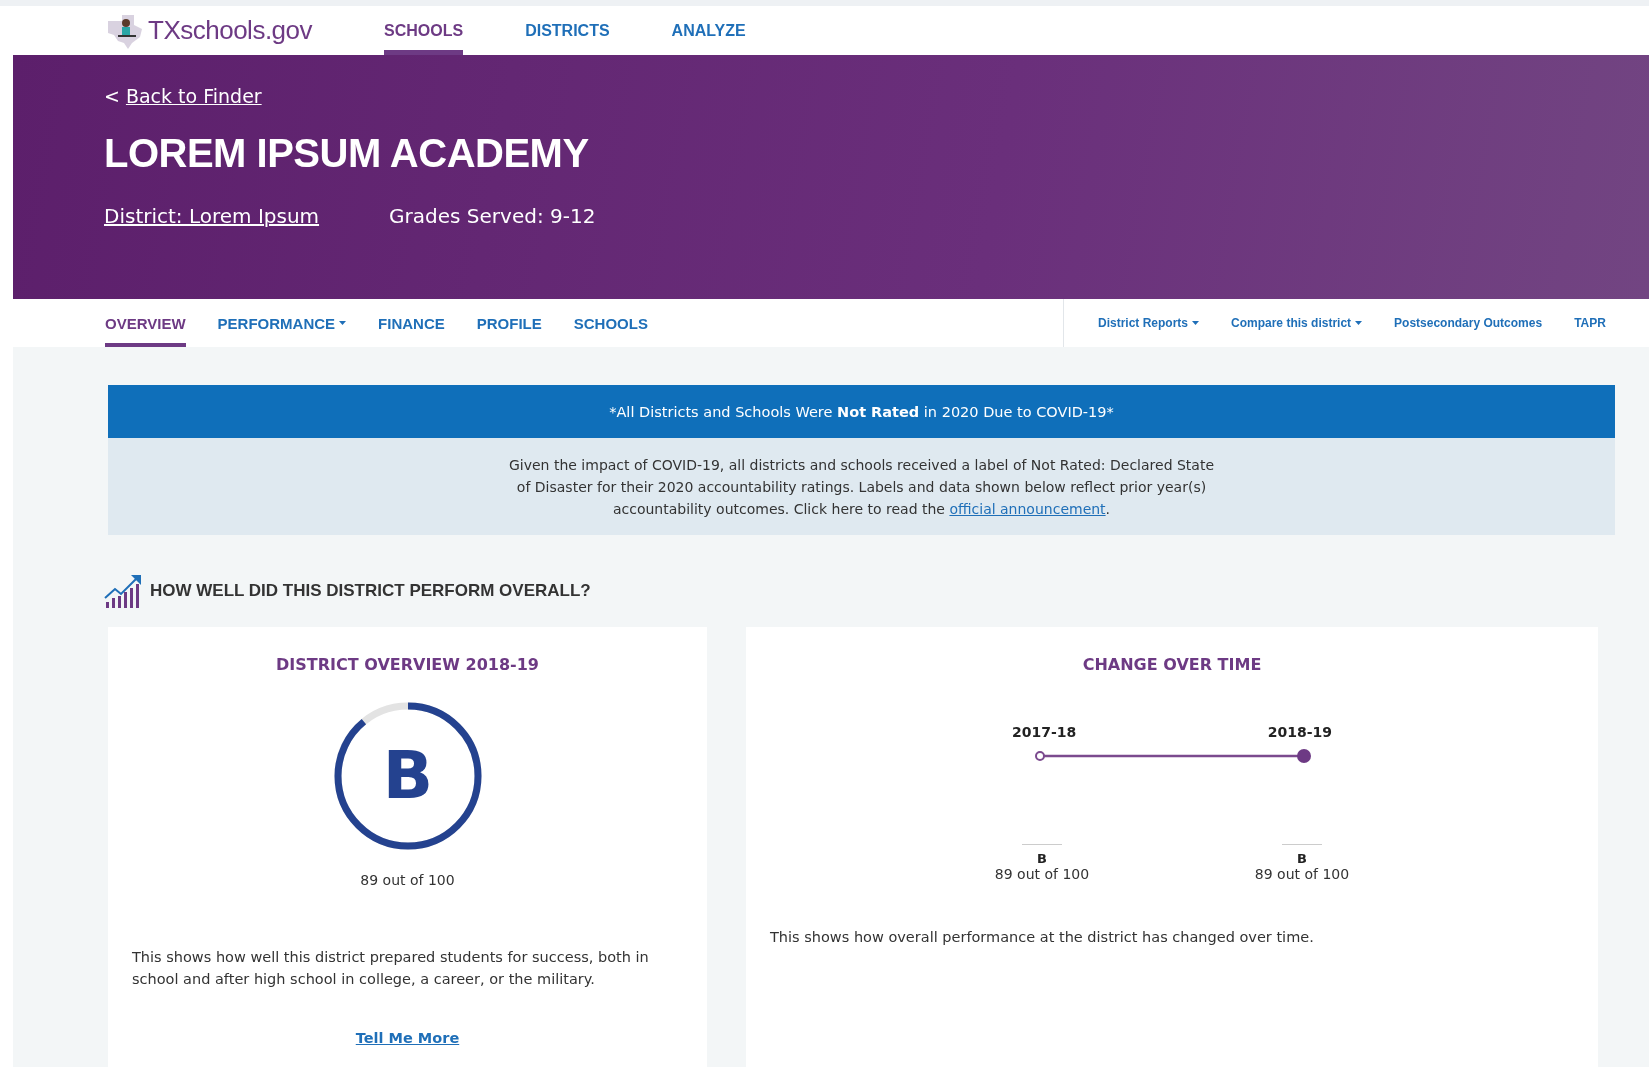 This screenshot has width=1649, height=1067. I want to click on section-tab: PROFILE, so click(509, 323).